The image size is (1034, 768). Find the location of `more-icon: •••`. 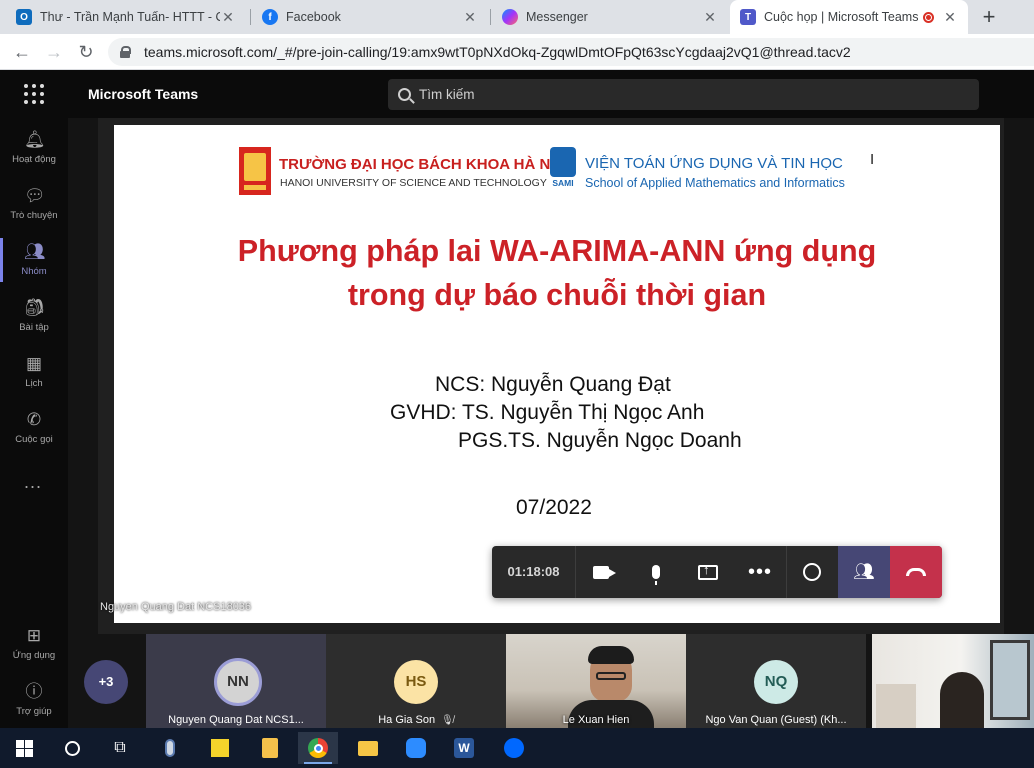

more-icon: ••• is located at coordinates (759, 571).